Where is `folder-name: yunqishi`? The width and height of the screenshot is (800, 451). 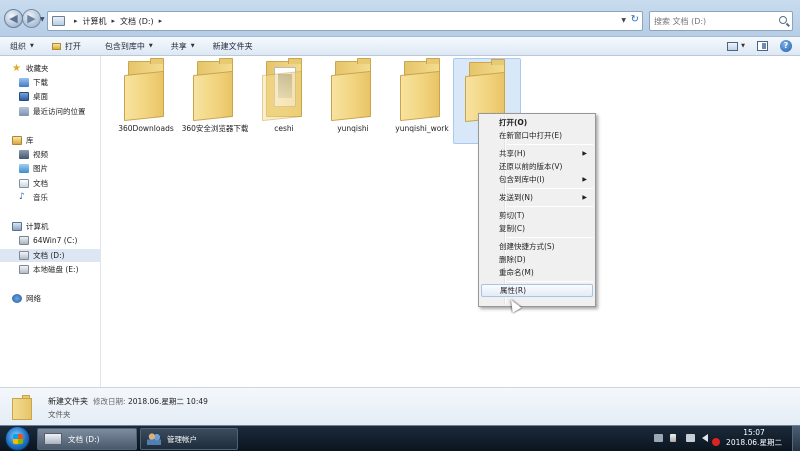
folder-name: yunqishi is located at coordinates (353, 128).